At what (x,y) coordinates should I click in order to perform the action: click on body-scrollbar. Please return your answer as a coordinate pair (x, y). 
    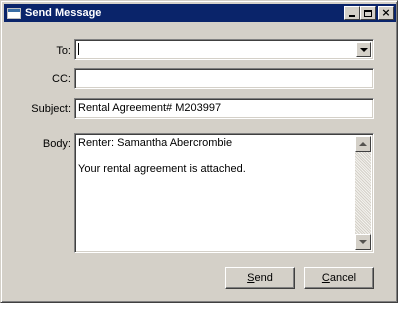
    Looking at the image, I should click on (363, 193).